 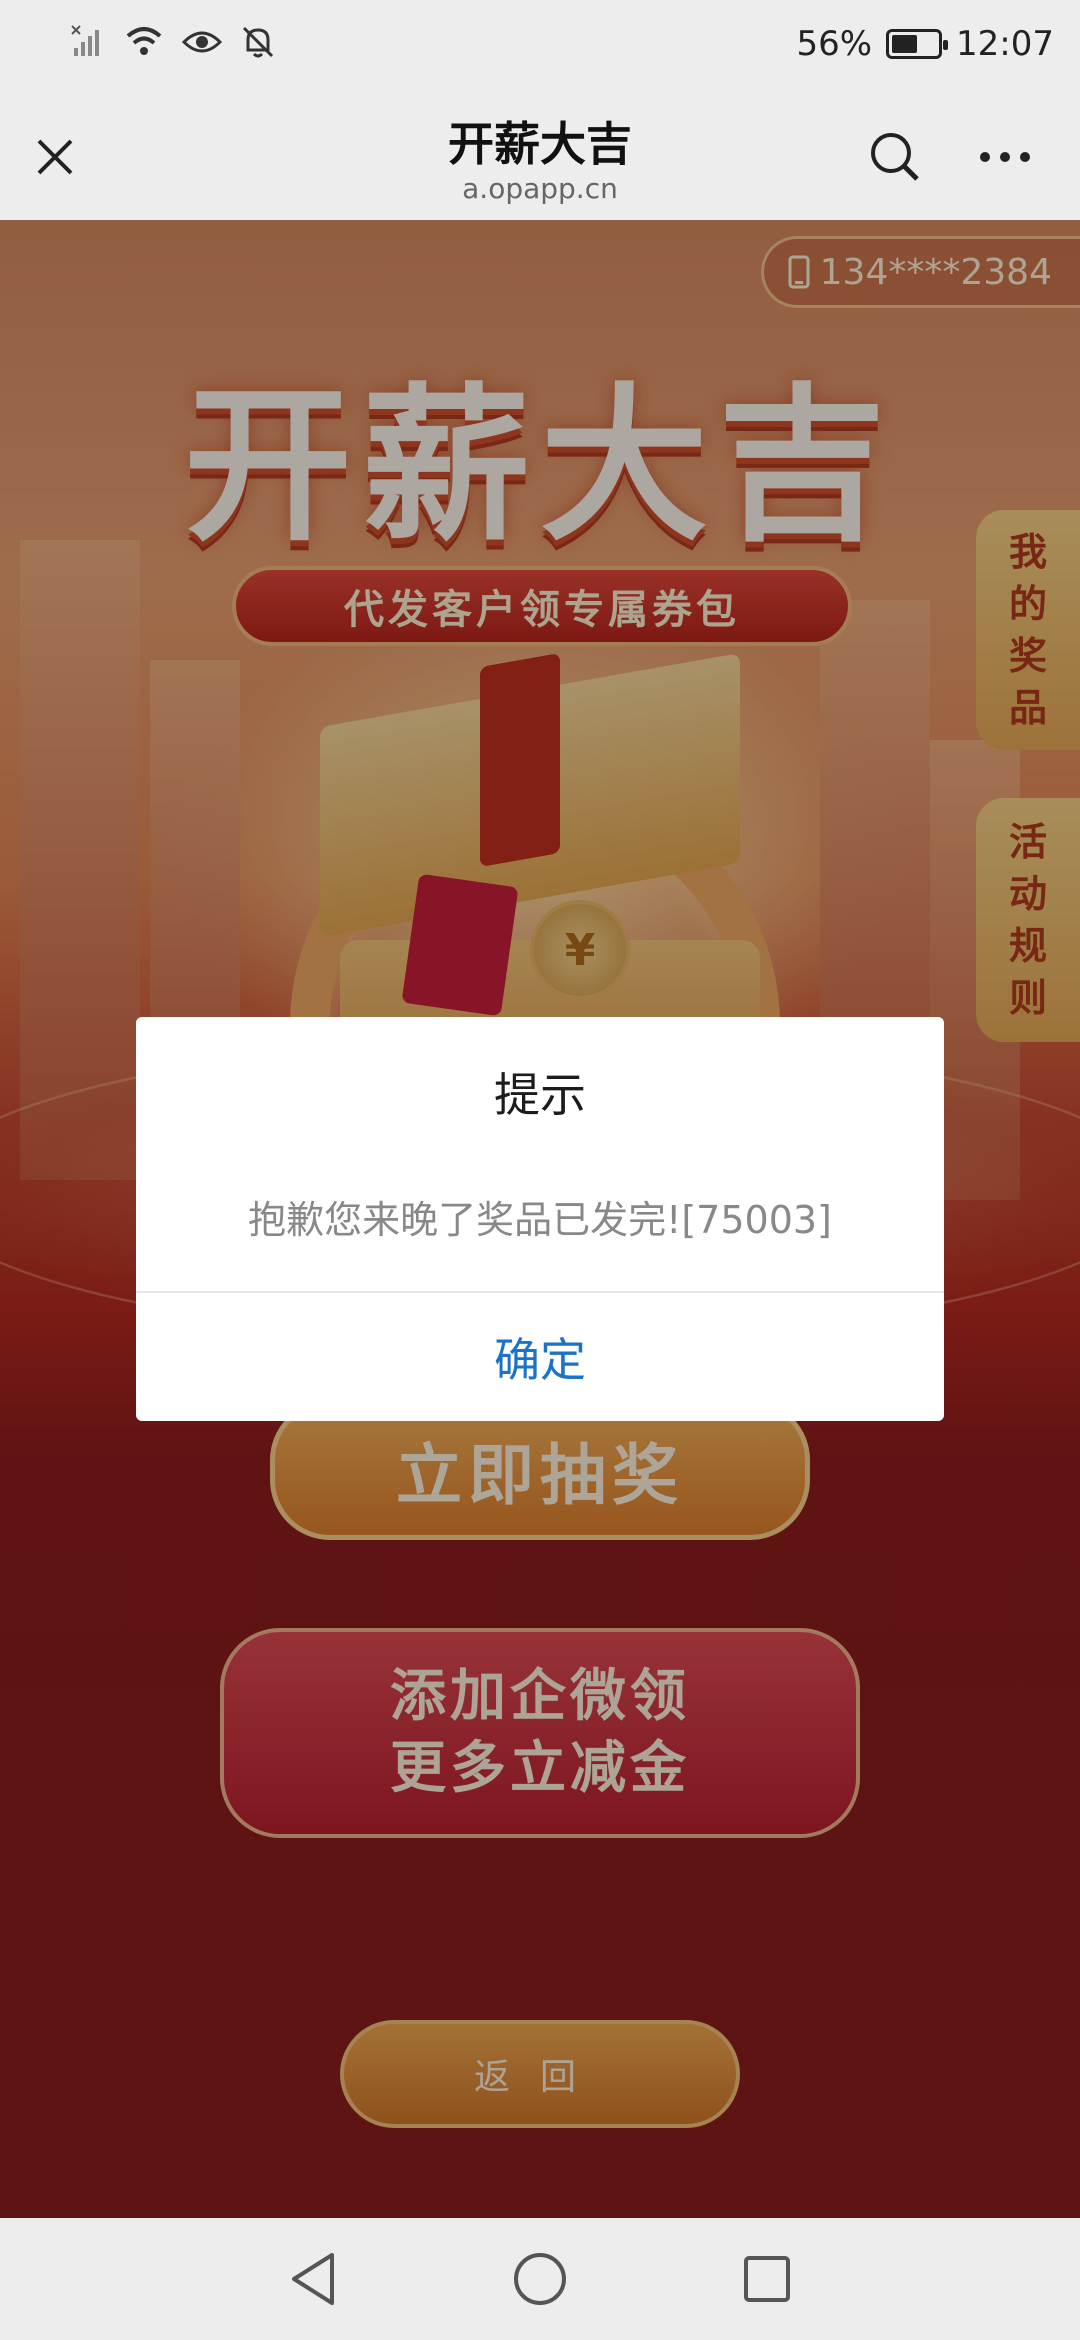 What do you see at coordinates (258, 44) in the screenshot?
I see `bell-off-icon` at bounding box center [258, 44].